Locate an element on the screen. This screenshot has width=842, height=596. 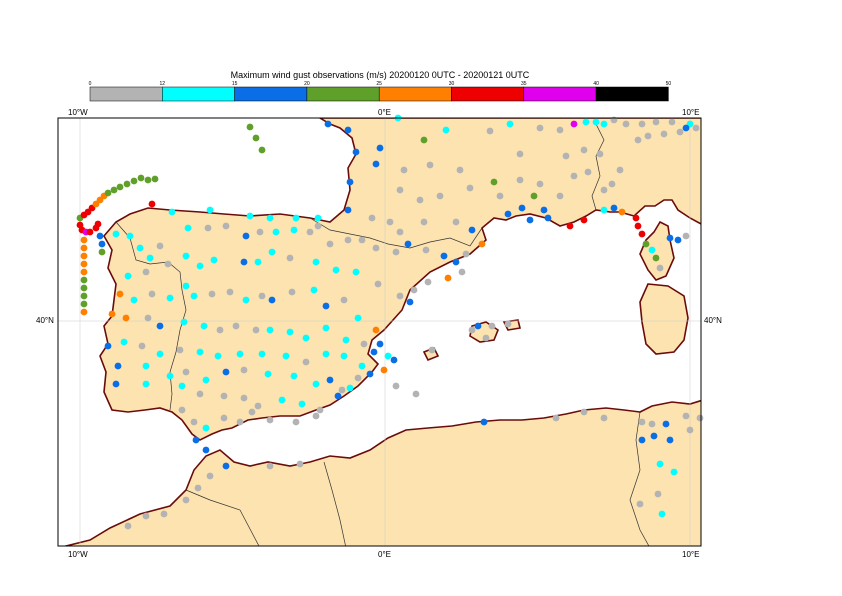
top-lon-label-2: 0°E is located at coordinates (384, 112).